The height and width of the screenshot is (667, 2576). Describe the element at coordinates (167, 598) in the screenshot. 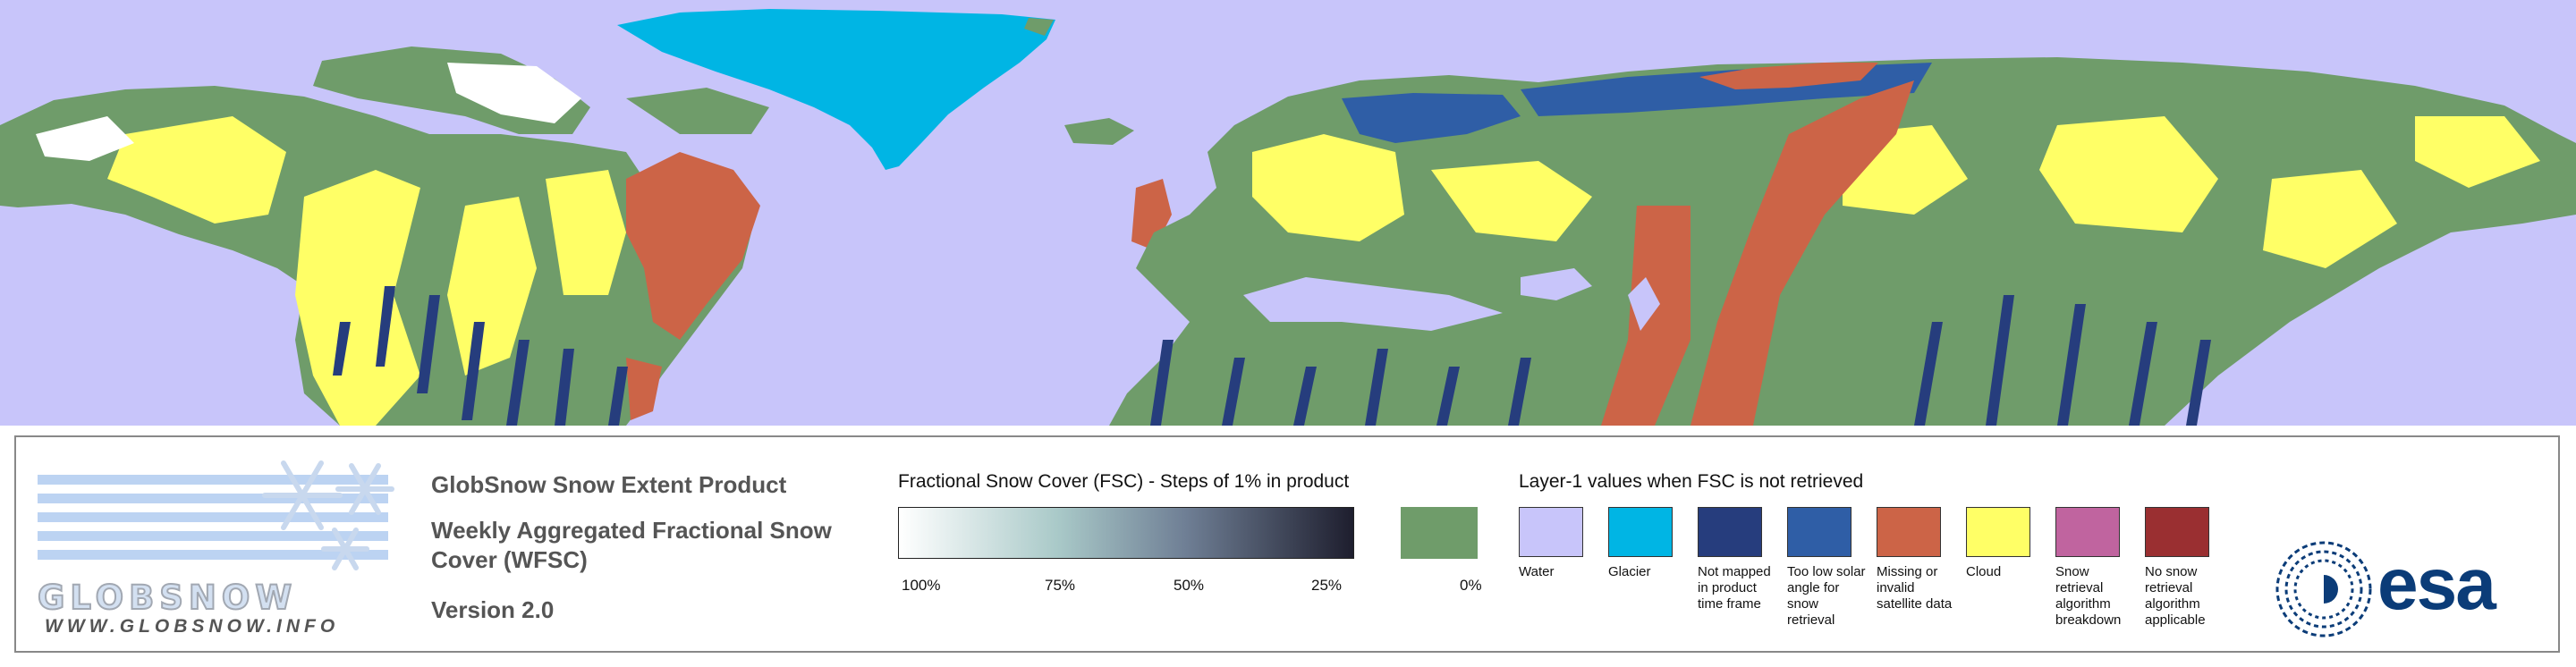

I see `logo-wordmark: GLOBSNOW` at that location.